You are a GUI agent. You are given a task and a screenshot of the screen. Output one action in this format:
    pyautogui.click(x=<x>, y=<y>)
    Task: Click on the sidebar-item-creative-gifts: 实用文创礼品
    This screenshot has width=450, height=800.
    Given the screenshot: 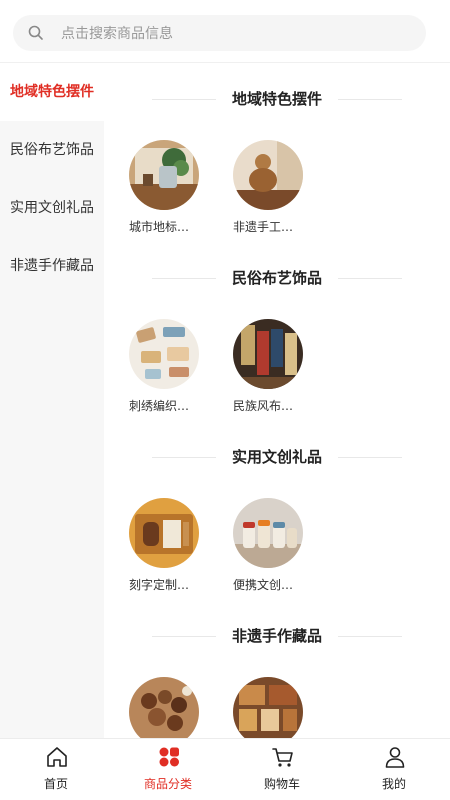 What is the action you would take?
    pyautogui.click(x=52, y=208)
    